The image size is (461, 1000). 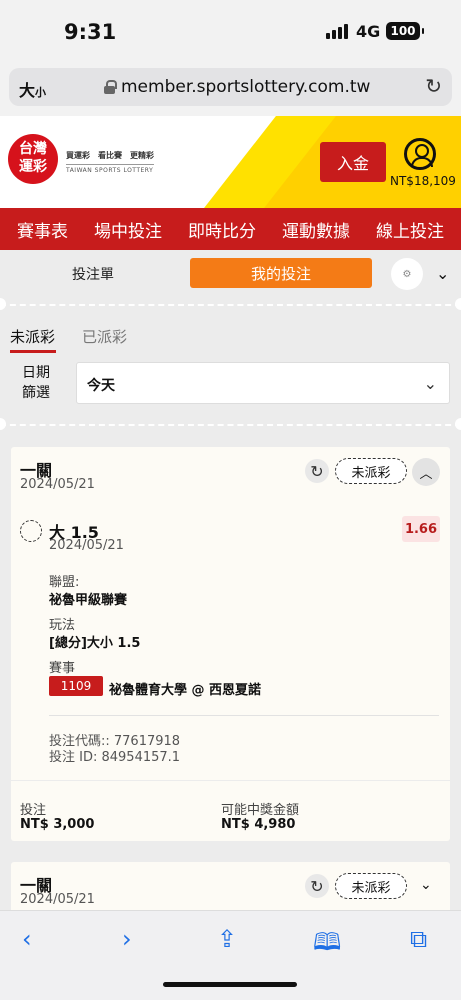 What do you see at coordinates (93, 274) in the screenshot?
I see `tab-bet-slip: 投注單` at bounding box center [93, 274].